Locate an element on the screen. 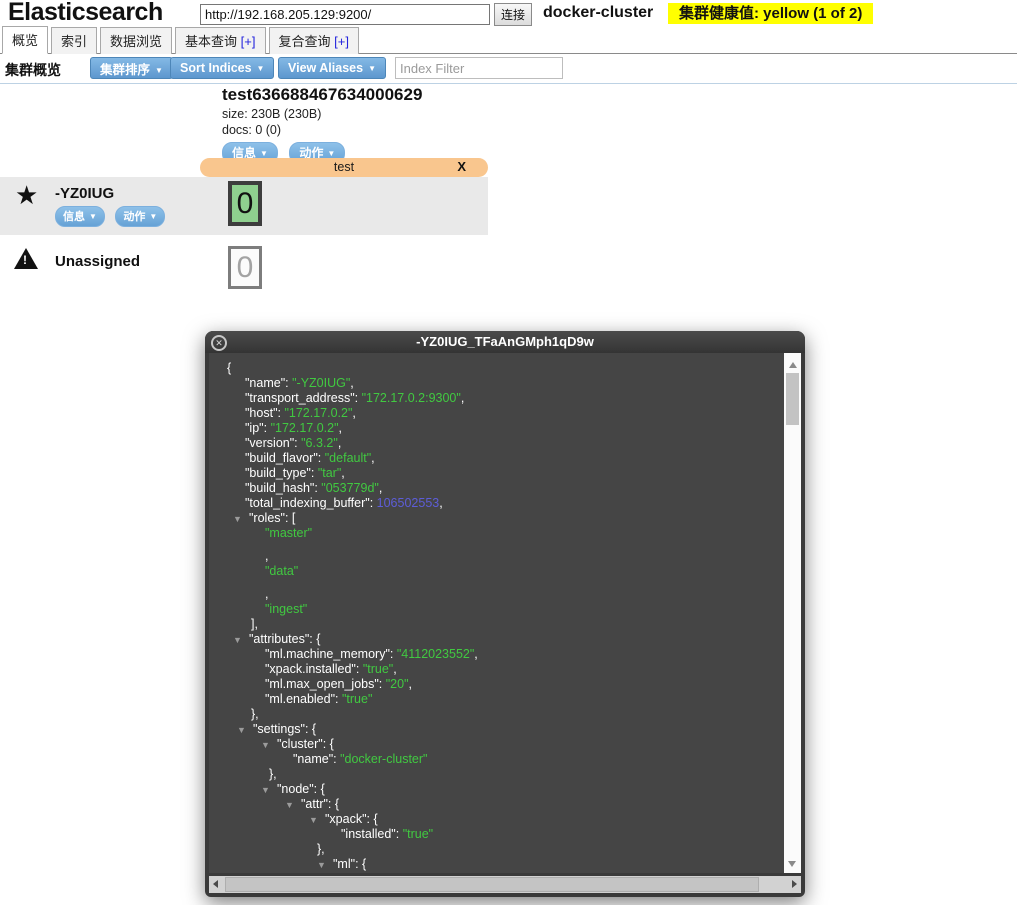  horizontal-scrollbar is located at coordinates (505, 884).